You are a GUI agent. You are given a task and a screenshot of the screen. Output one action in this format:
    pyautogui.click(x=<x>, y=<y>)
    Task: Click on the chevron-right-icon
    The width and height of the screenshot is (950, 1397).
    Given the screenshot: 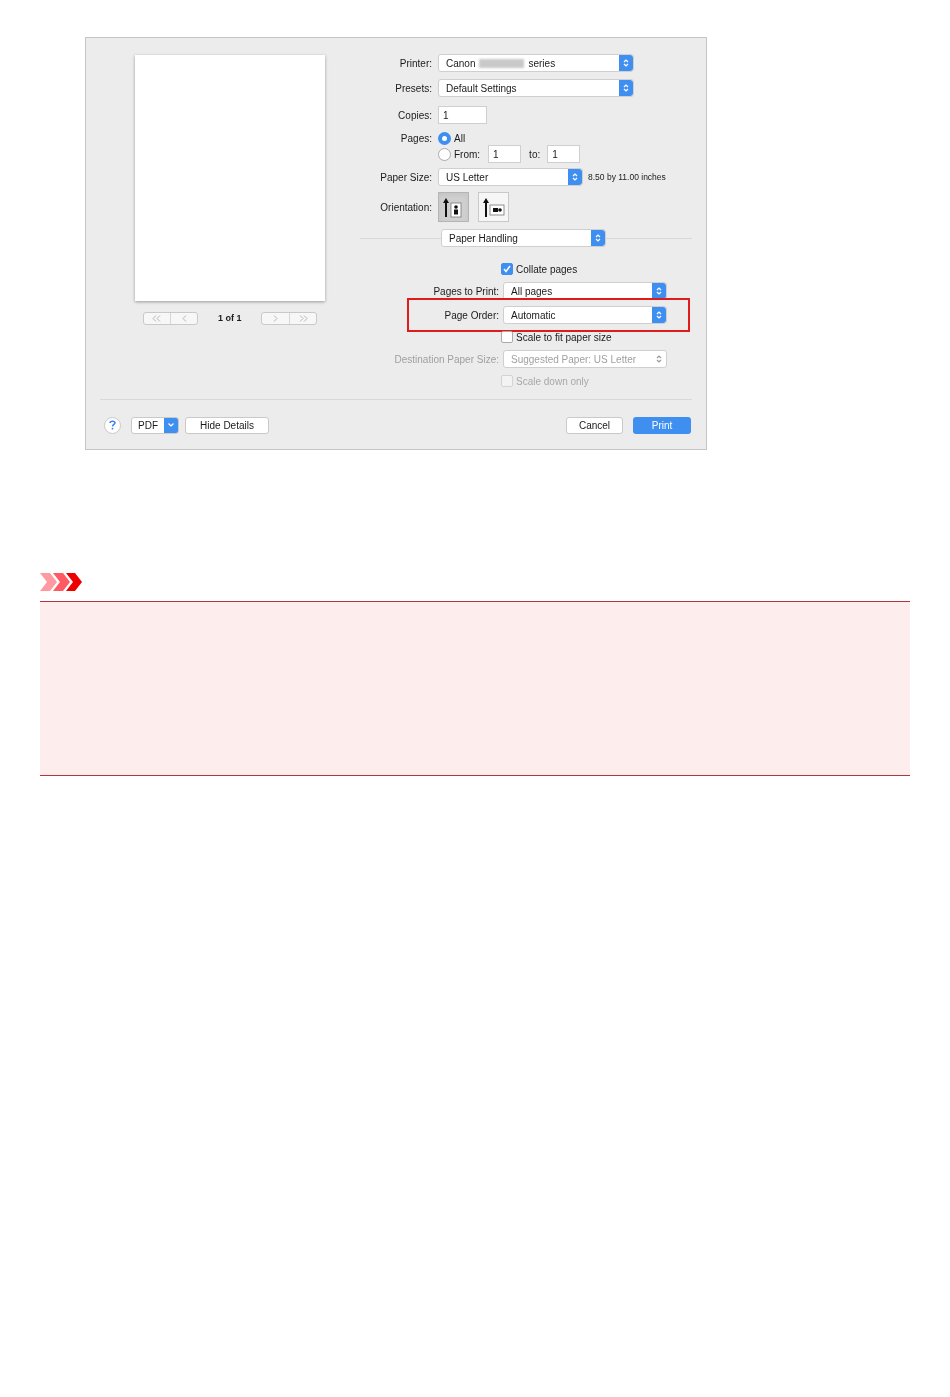 What is the action you would take?
    pyautogui.click(x=275, y=318)
    